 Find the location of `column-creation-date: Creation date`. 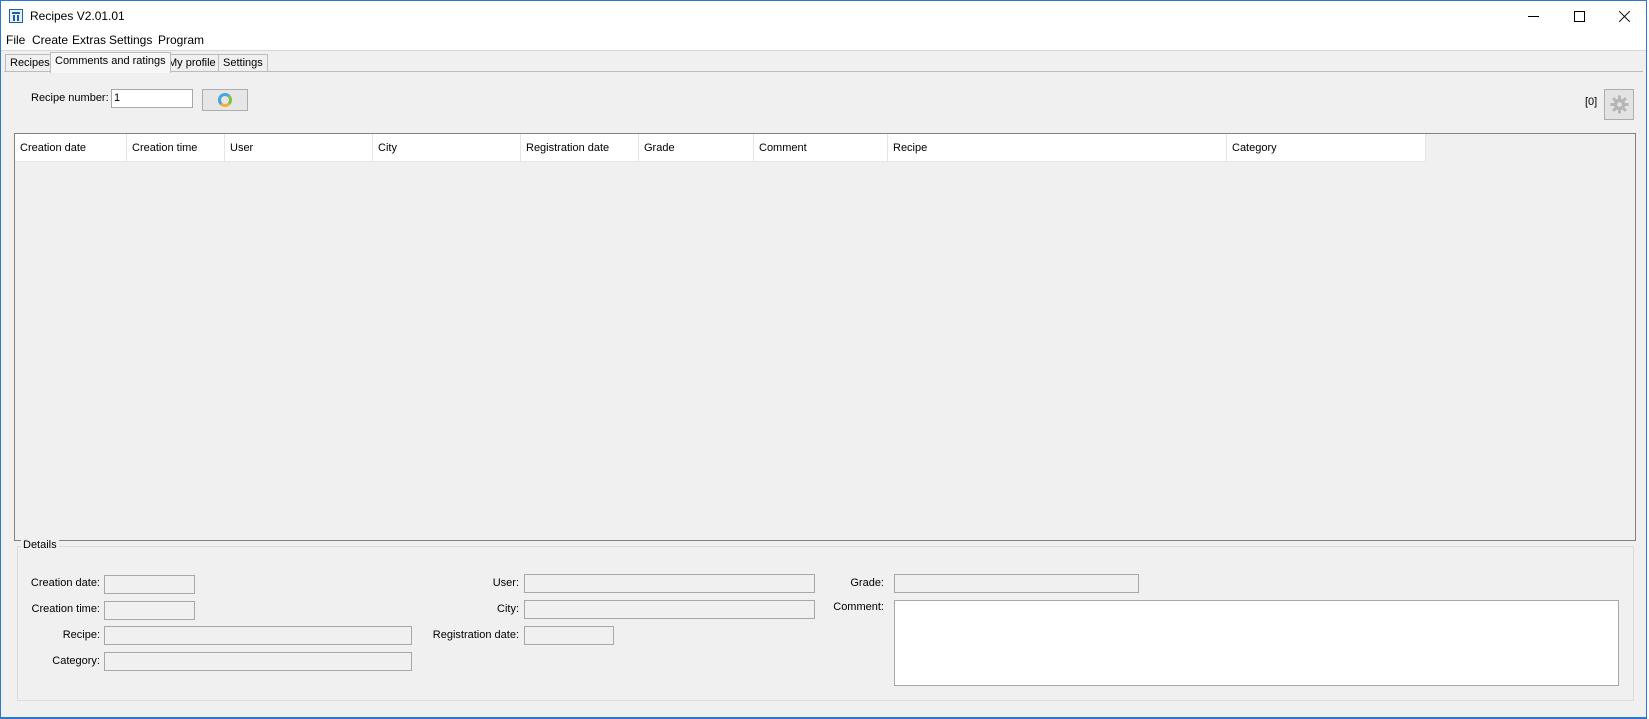

column-creation-date: Creation date is located at coordinates (71, 148).